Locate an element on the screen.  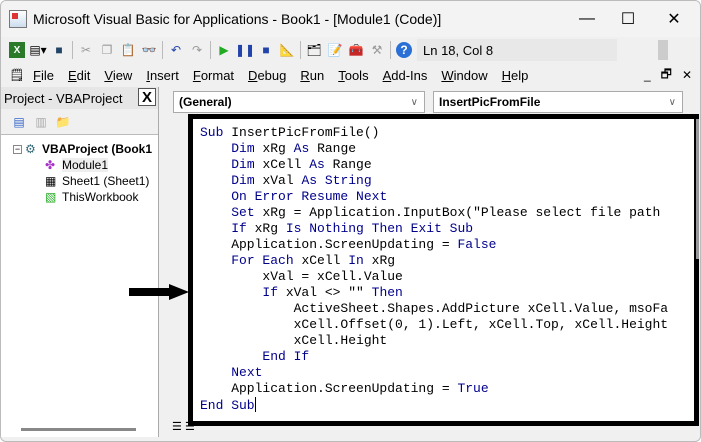
menu-app-icon: 🗒 is located at coordinates (17, 75).